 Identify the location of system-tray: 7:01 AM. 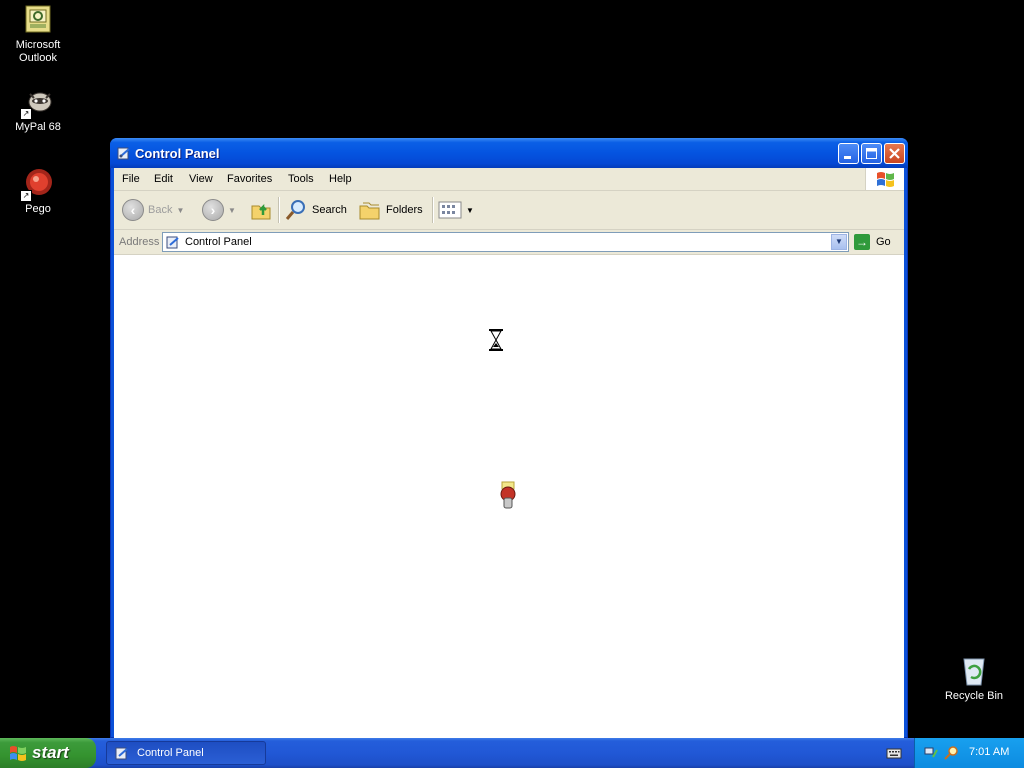
(969, 753).